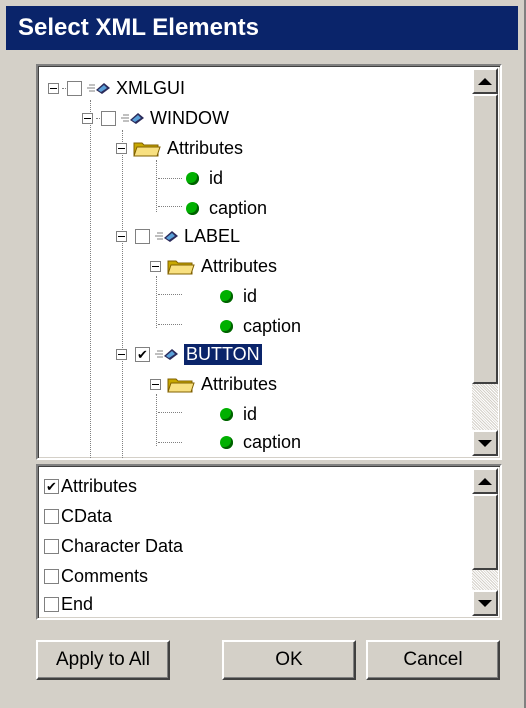  Describe the element at coordinates (87, 515) in the screenshot. I see `option-label: CData` at that location.